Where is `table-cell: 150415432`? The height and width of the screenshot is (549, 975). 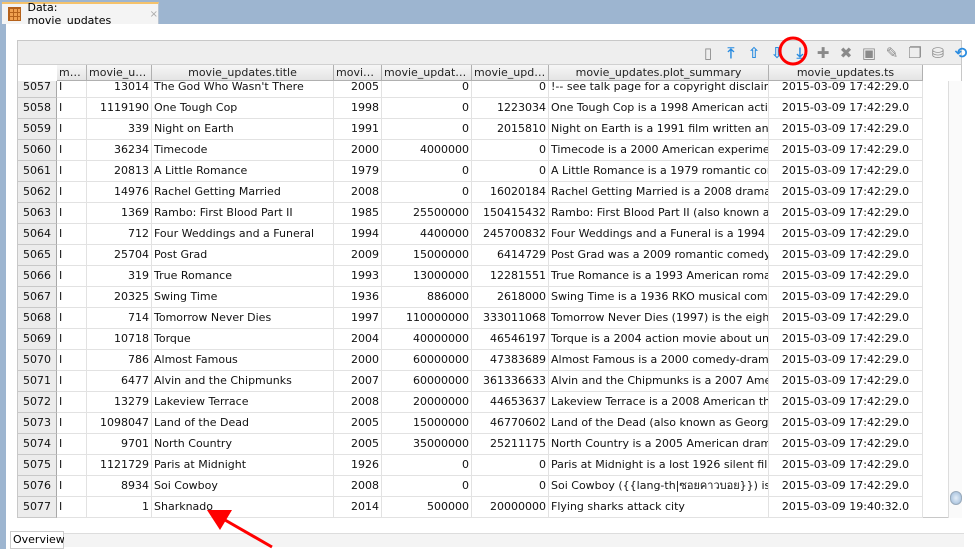 table-cell: 150415432 is located at coordinates (510, 213).